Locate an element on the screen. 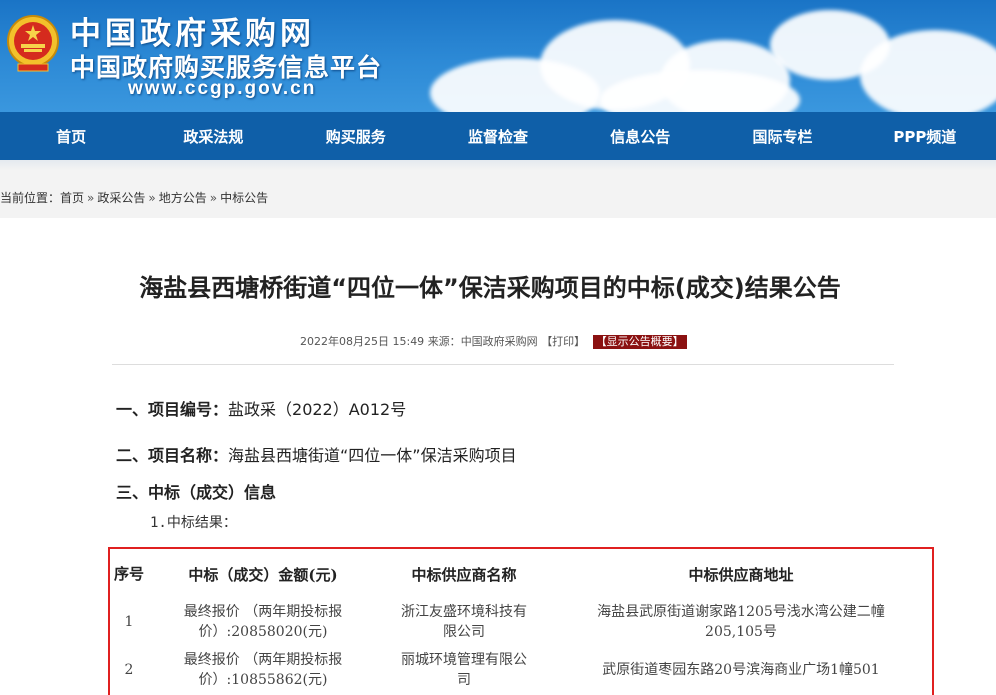 The height and width of the screenshot is (695, 996). row-amount: 最终报价 （两年期投标报价）:10855862(元) is located at coordinates (263, 670).